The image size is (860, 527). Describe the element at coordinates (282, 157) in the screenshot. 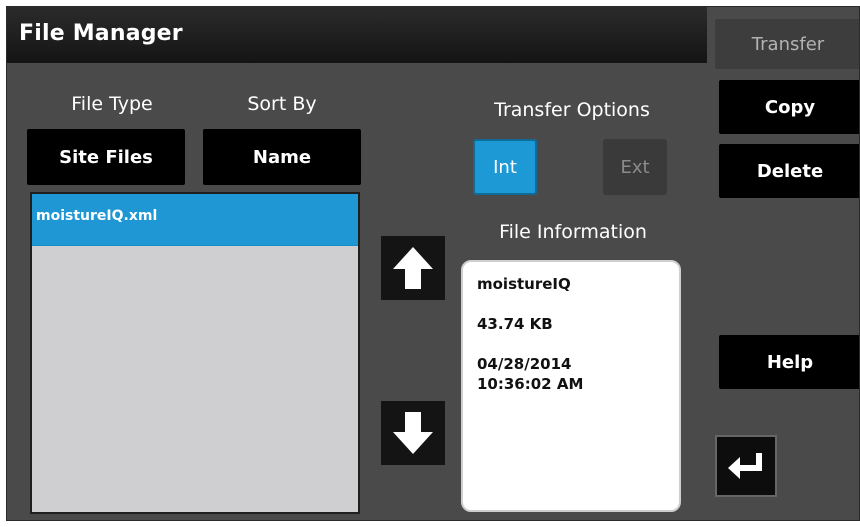

I see `sort-by-button: Name` at that location.